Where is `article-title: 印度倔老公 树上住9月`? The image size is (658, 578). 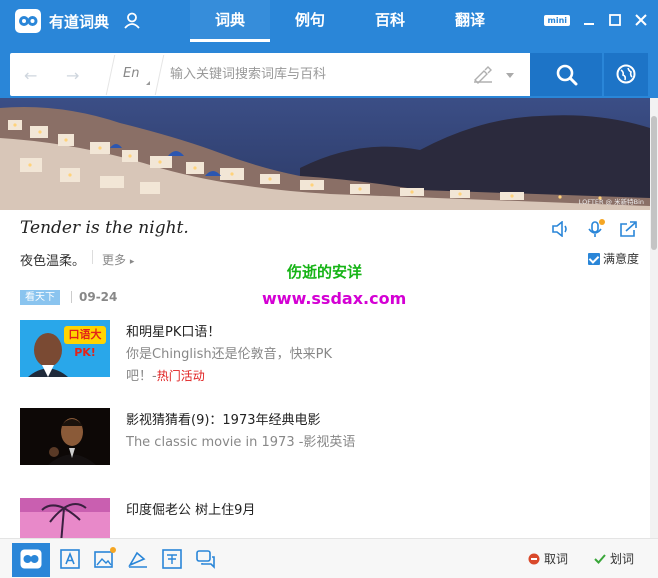
article-title: 印度倔老公 树上住9月 is located at coordinates (191, 510).